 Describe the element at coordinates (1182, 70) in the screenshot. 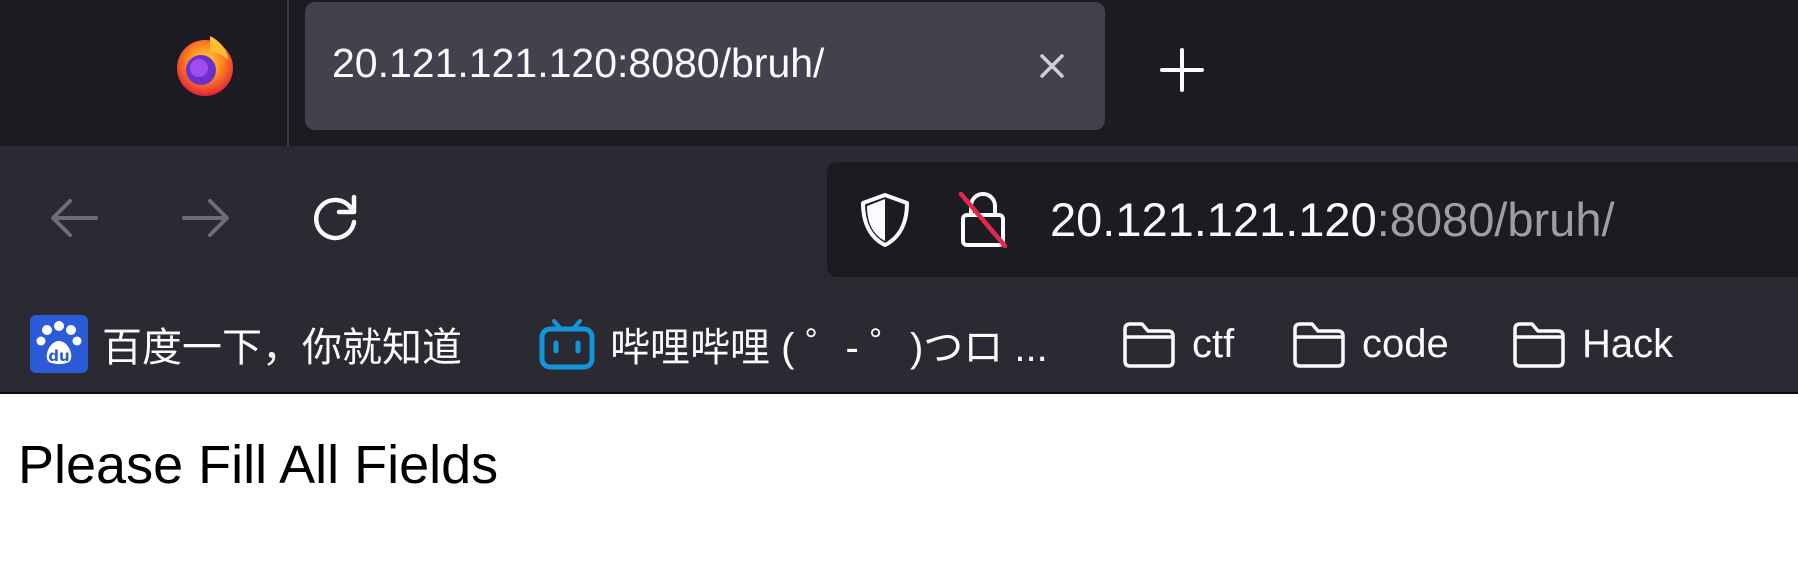

I see `plus-icon` at that location.